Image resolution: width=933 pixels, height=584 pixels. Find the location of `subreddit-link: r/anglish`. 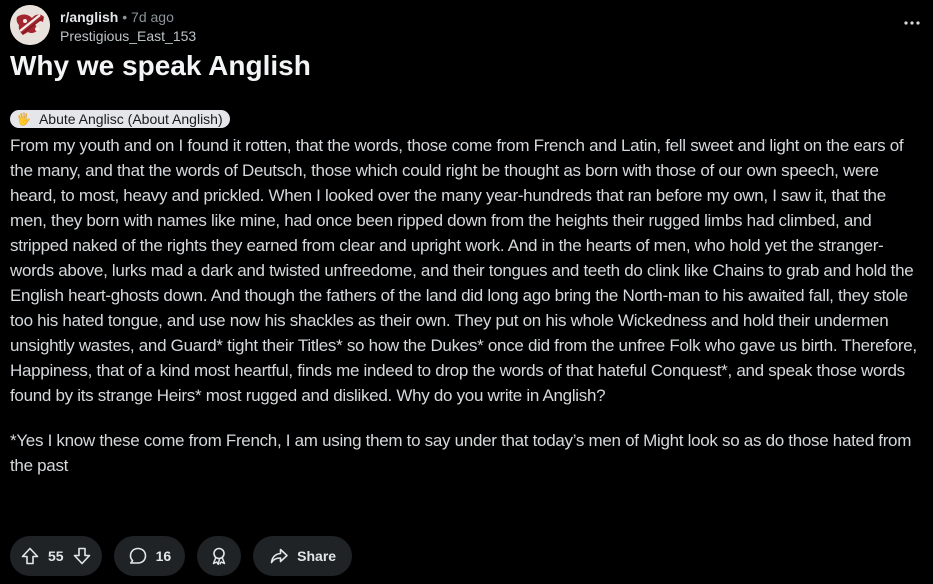

subreddit-link: r/anglish is located at coordinates (89, 17).